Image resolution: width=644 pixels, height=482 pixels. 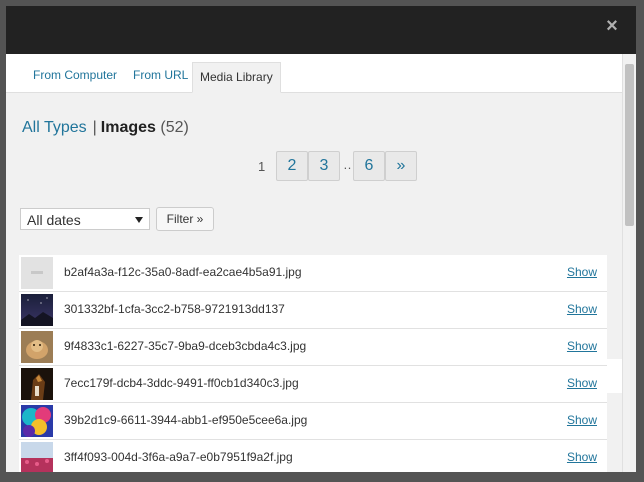 What do you see at coordinates (75, 75) in the screenshot?
I see `tab-from-computer: From Computer` at bounding box center [75, 75].